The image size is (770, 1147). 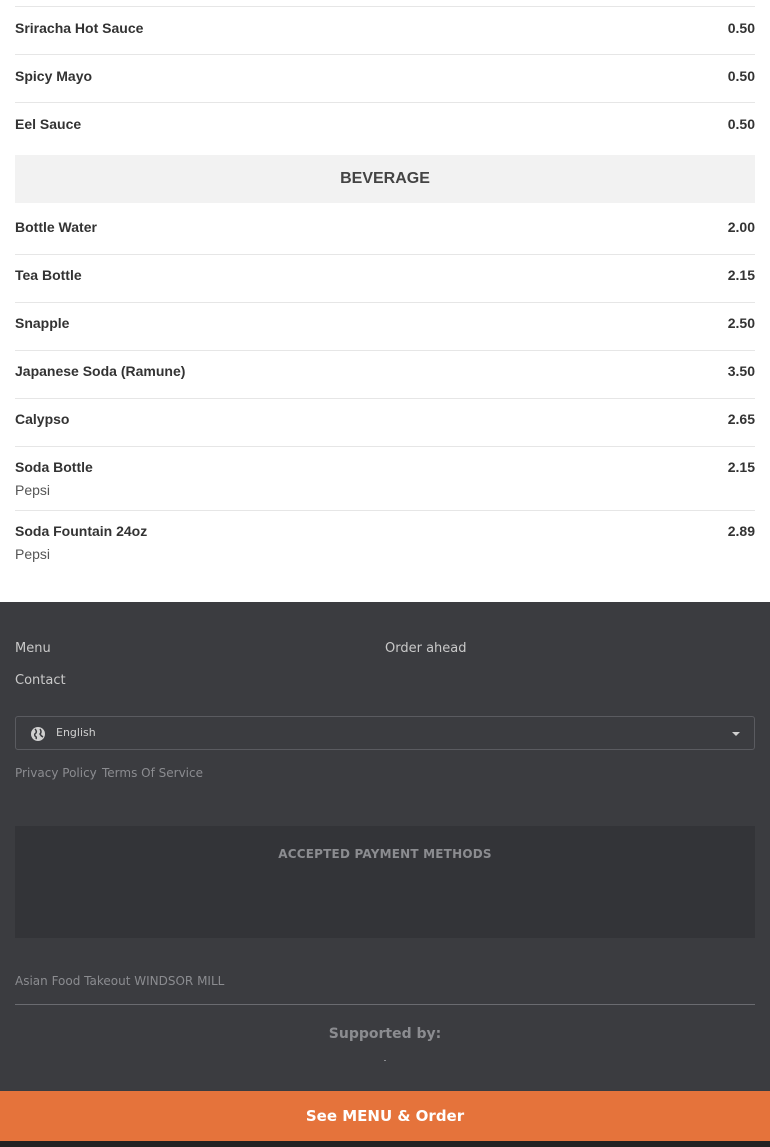 I want to click on supported-by-label: Supported by:, so click(x=385, y=1034).